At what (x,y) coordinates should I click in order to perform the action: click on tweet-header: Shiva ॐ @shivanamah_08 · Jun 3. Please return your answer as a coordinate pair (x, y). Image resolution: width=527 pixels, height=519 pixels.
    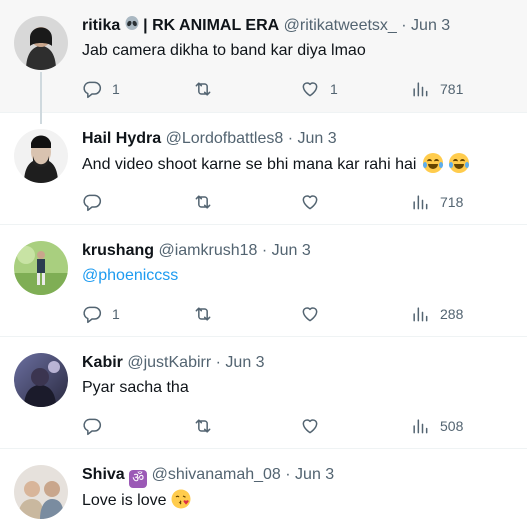
    Looking at the image, I should click on (299, 476).